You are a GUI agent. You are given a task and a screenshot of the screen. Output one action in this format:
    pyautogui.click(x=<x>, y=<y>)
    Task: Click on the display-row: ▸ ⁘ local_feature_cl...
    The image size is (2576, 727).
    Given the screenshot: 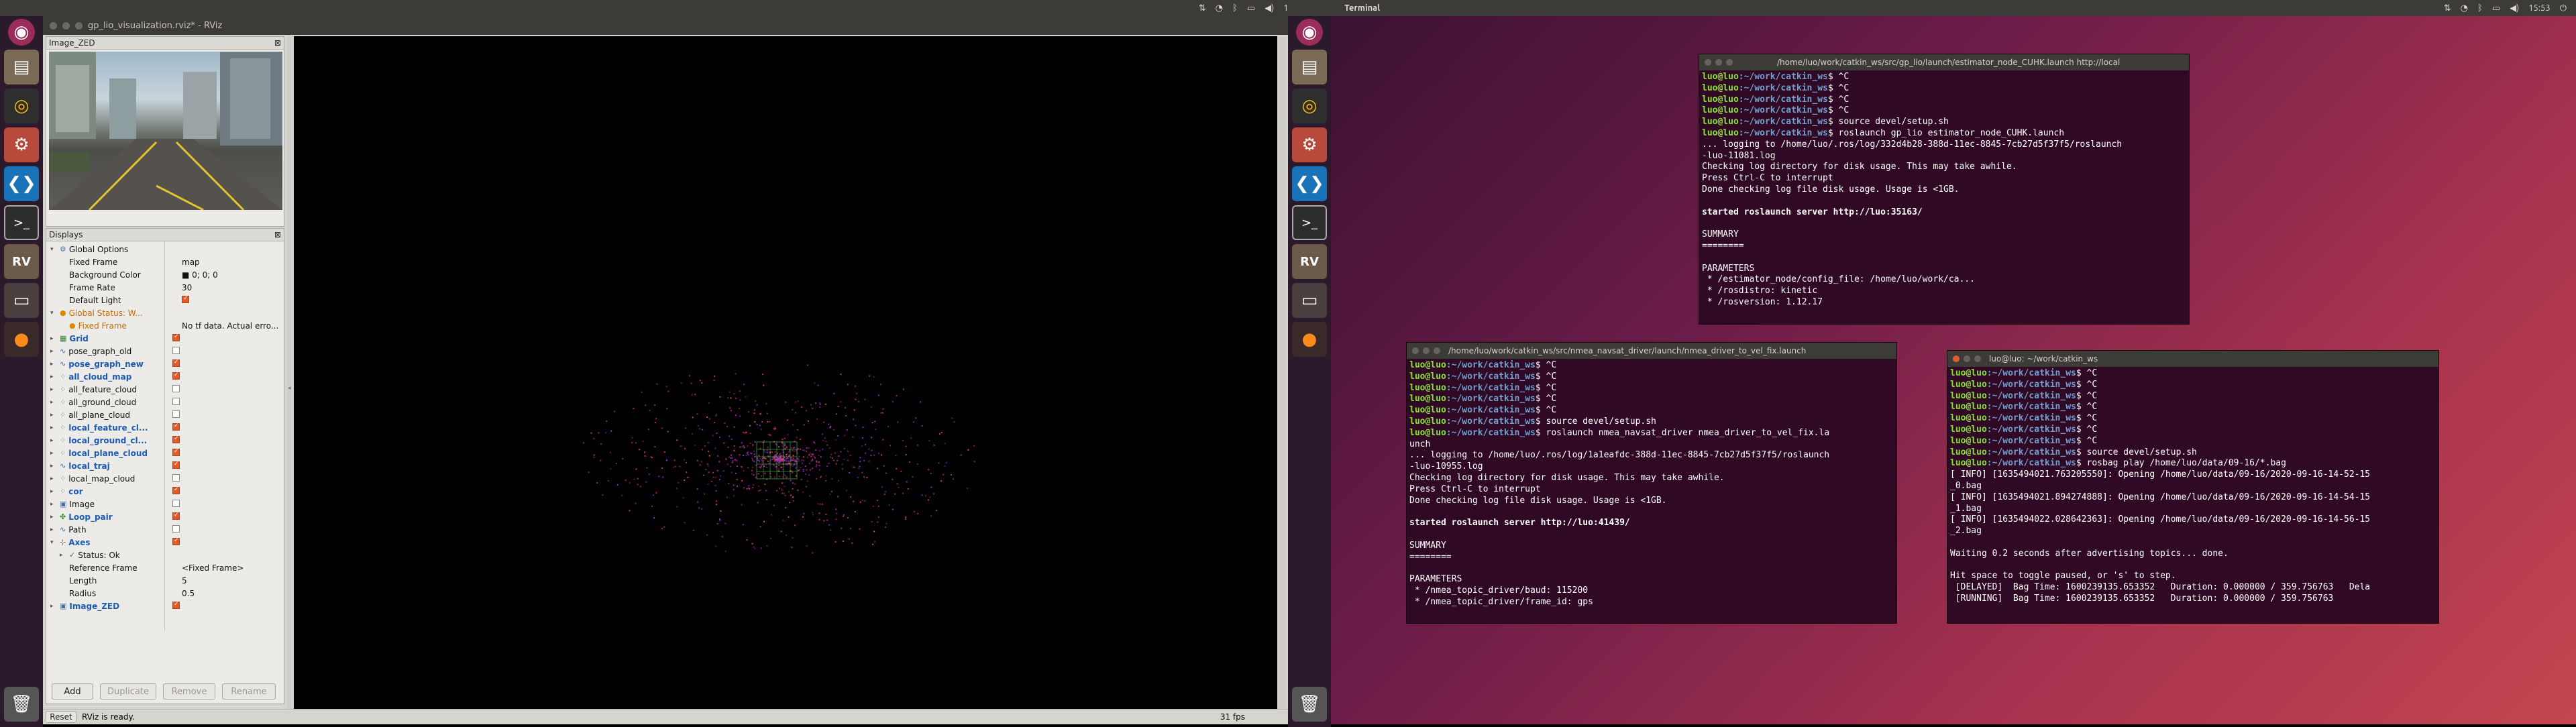 What is the action you would take?
    pyautogui.click(x=165, y=427)
    